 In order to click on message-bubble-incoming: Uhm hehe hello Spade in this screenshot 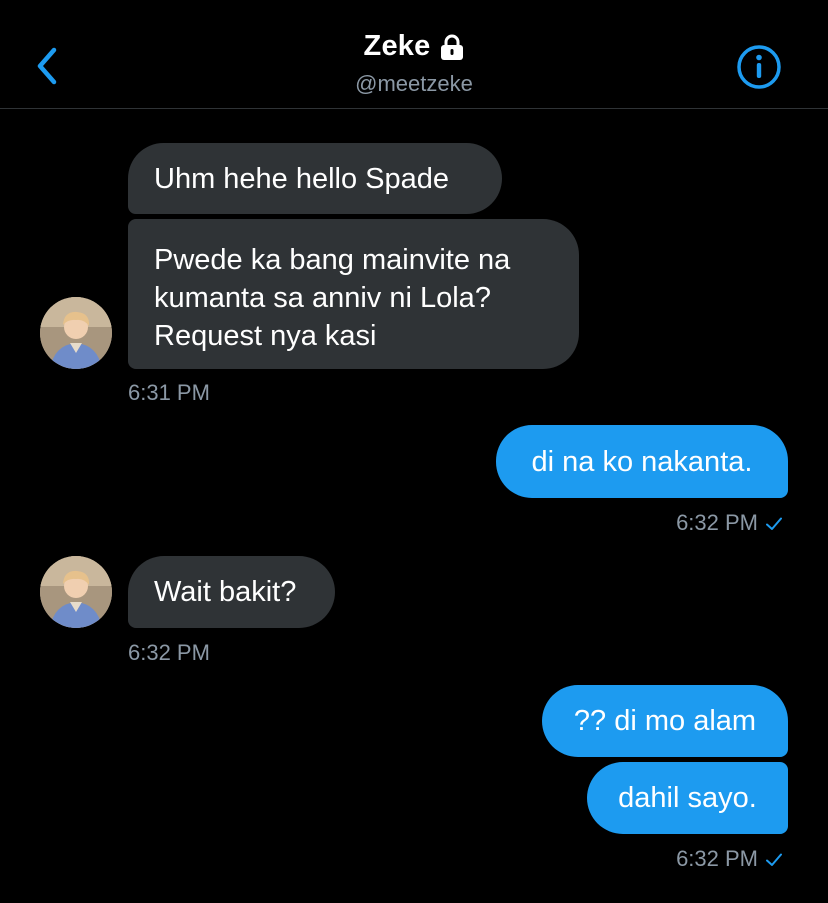, I will do `click(315, 178)`.